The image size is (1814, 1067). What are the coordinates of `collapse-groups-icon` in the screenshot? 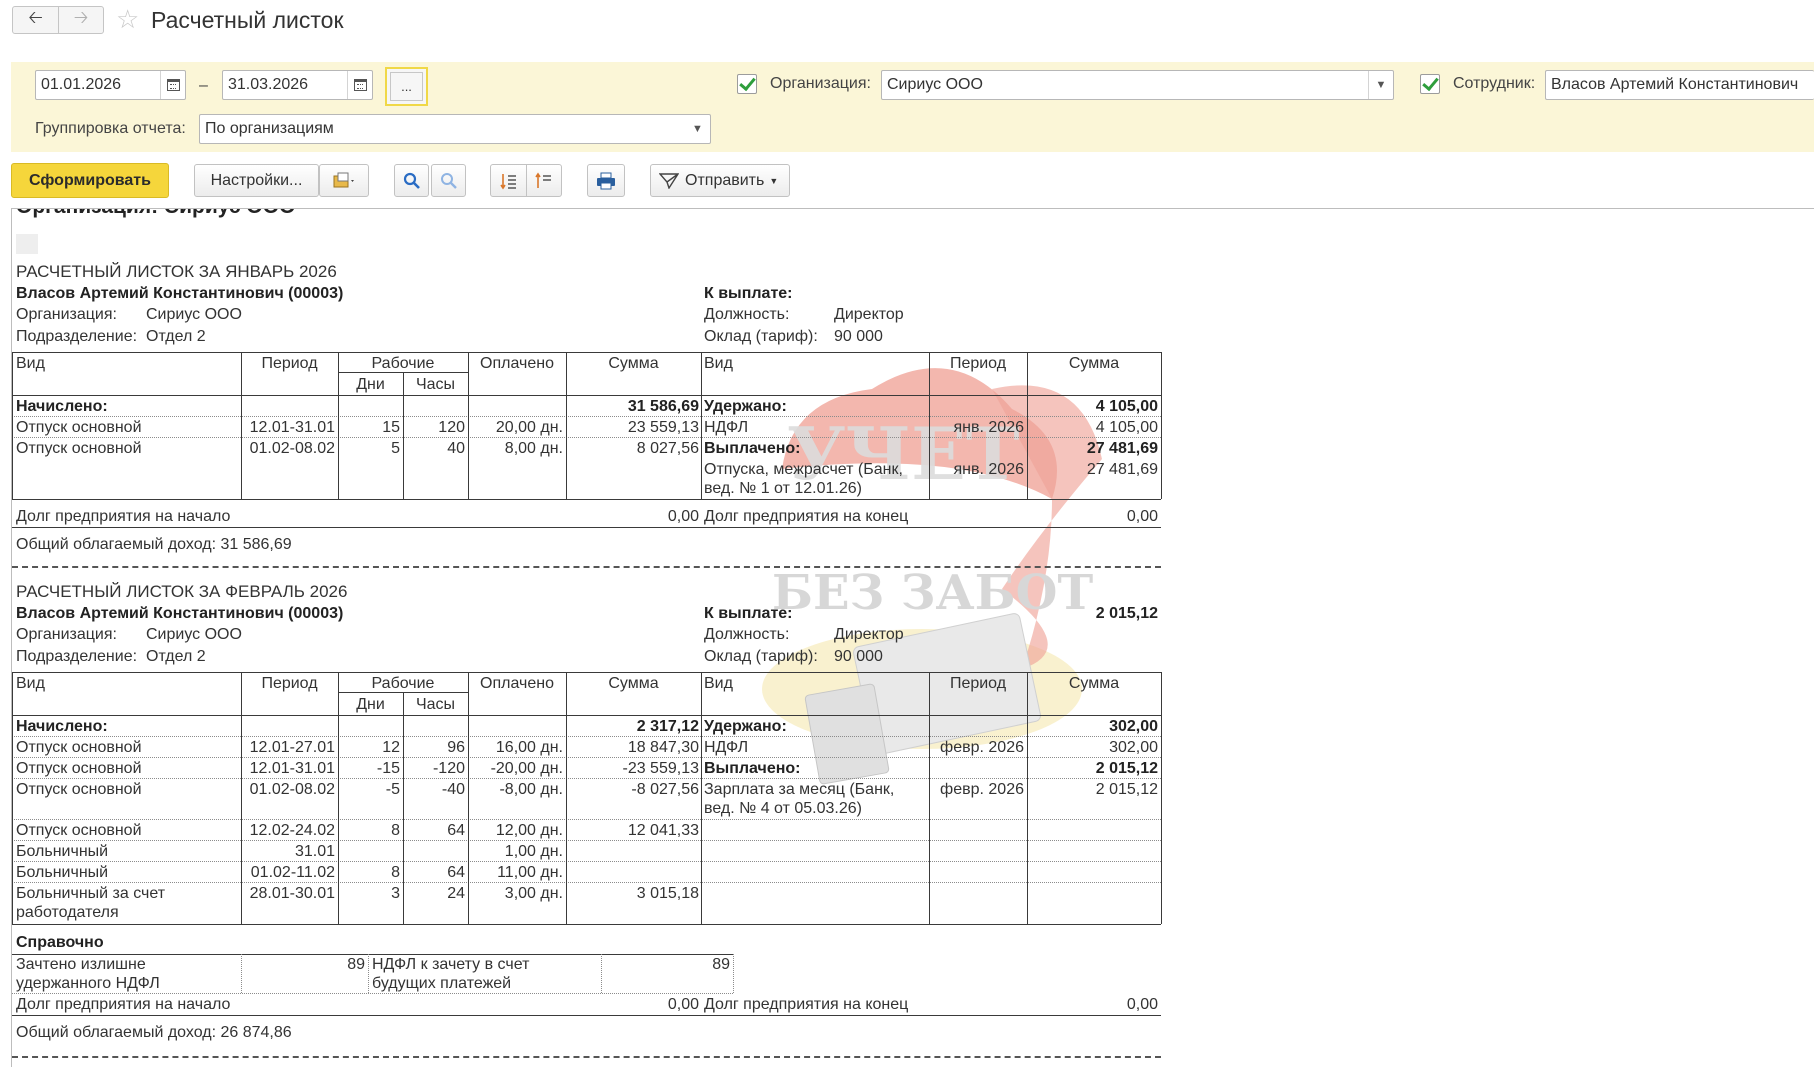 It's located at (543, 180).